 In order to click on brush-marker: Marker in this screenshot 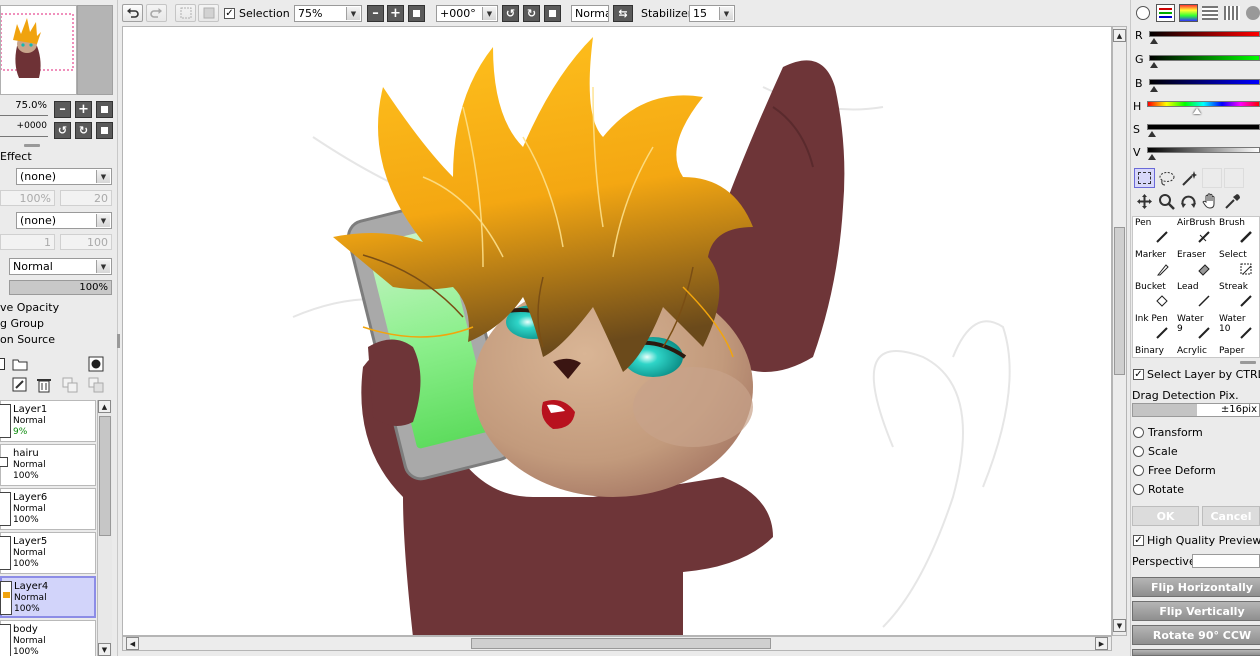, I will do `click(1153, 265)`.